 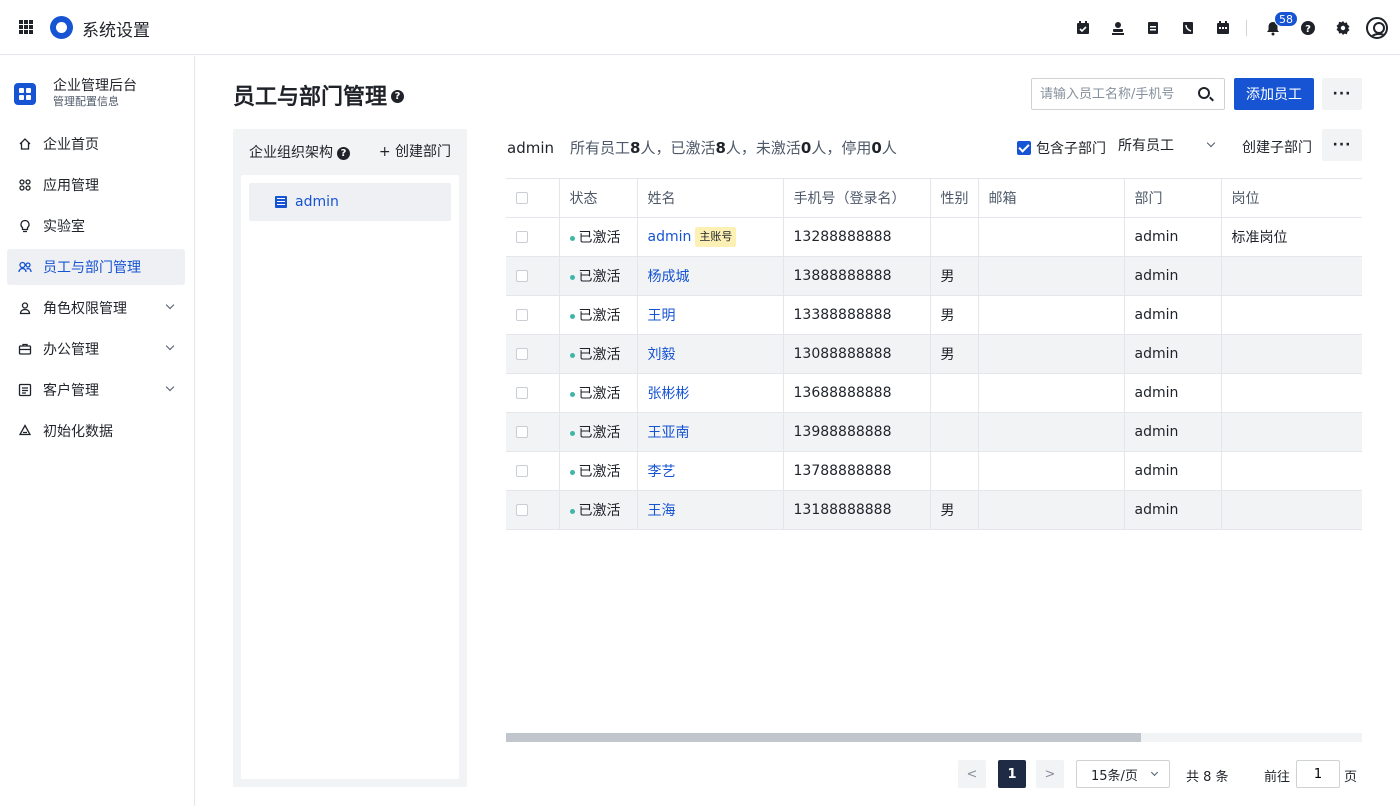 What do you see at coordinates (1050, 774) in the screenshot?
I see `next-page-button: >` at bounding box center [1050, 774].